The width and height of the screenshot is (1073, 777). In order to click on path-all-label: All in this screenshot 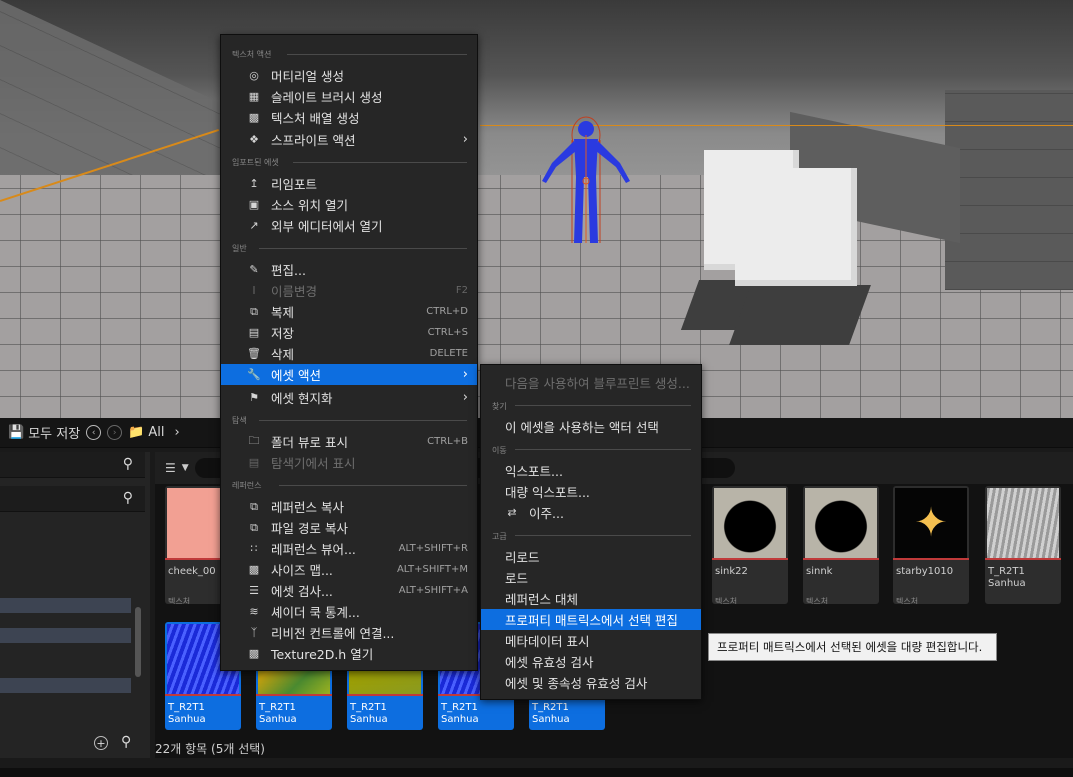, I will do `click(156, 432)`.